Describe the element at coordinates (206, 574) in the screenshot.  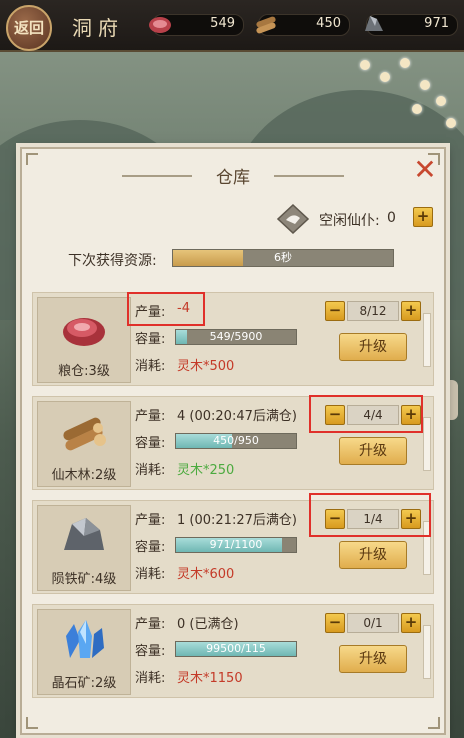
I see `consume-value: 灵木*600` at that location.